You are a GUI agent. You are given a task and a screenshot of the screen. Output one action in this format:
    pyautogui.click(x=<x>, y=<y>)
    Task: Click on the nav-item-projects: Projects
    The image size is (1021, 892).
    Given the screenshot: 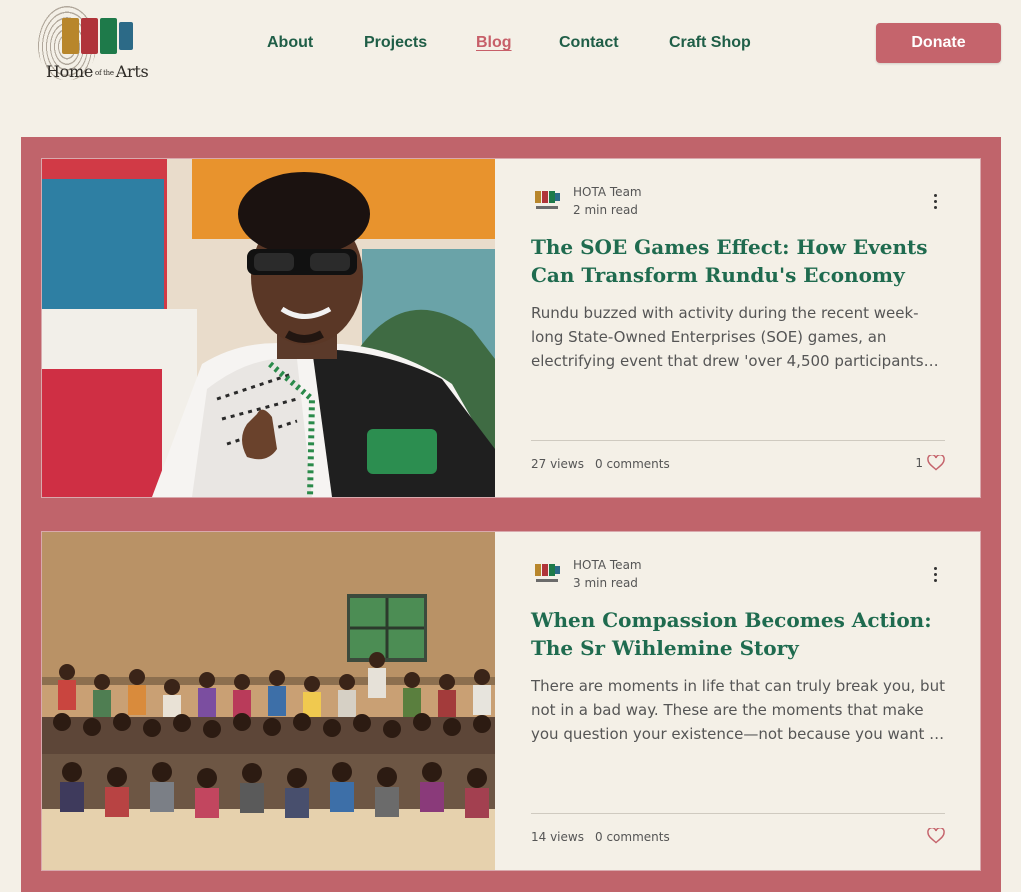 What is the action you would take?
    pyautogui.click(x=395, y=43)
    